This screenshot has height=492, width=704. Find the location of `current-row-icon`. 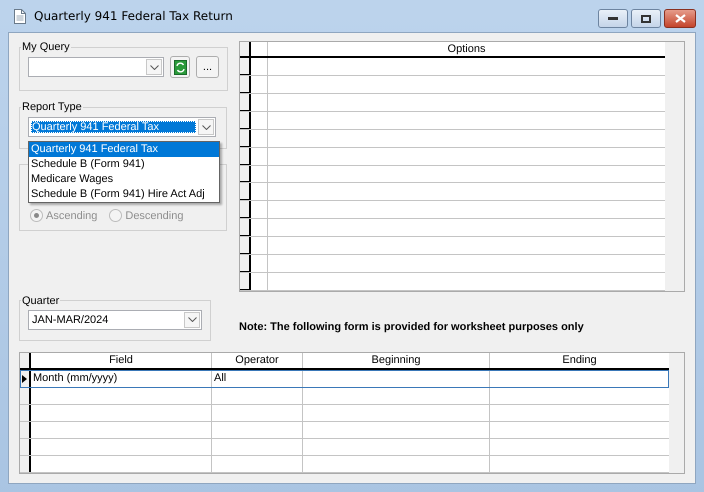

current-row-icon is located at coordinates (24, 378).